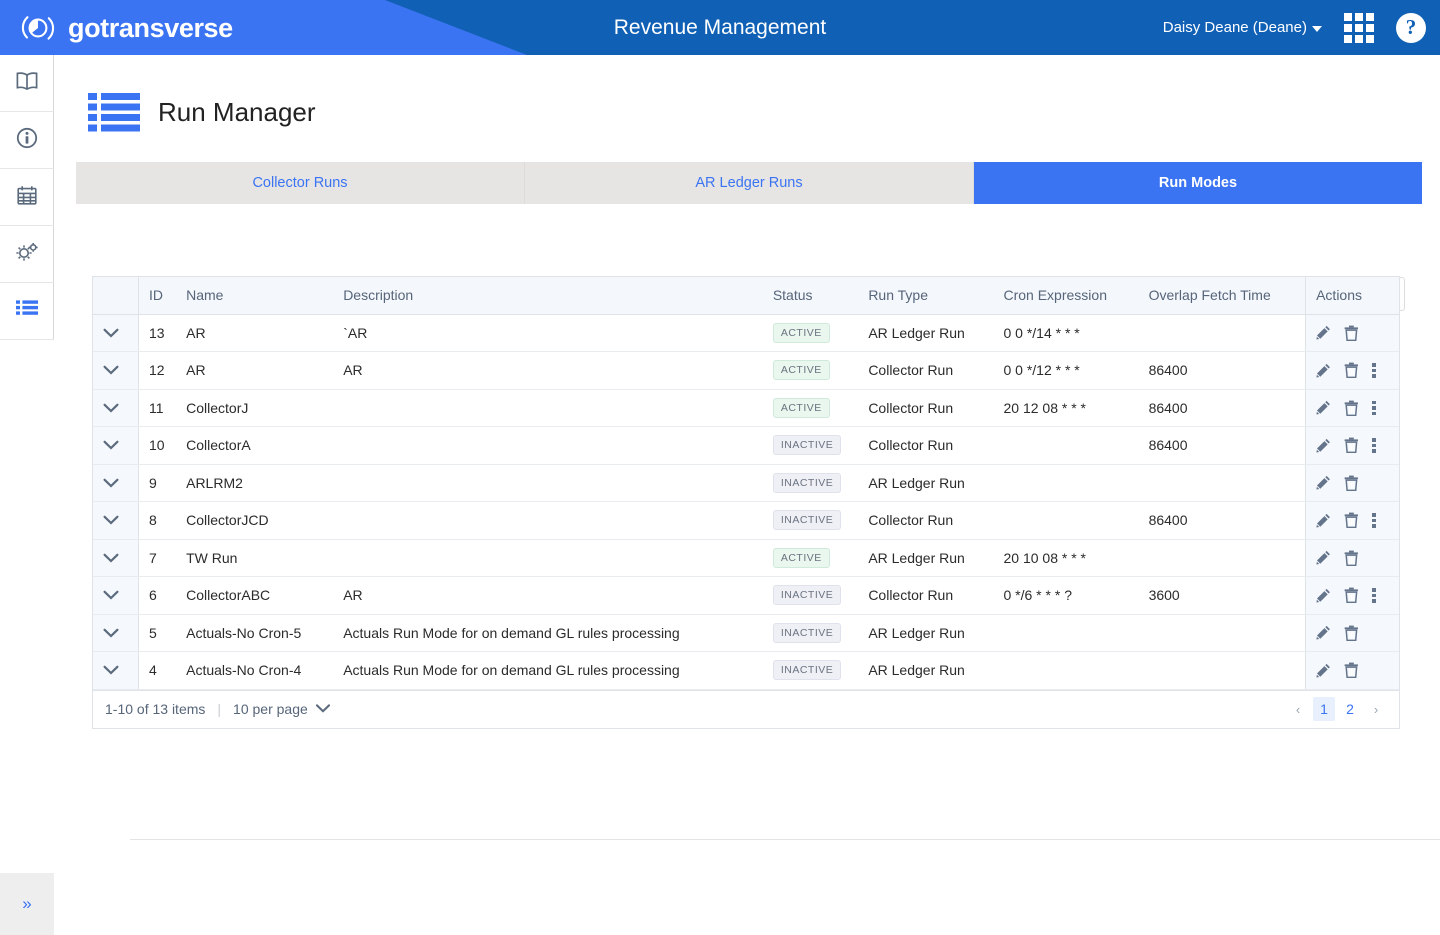 The height and width of the screenshot is (935, 1440). What do you see at coordinates (1198, 183) in the screenshot?
I see `tab-run-modes: Run Modes` at bounding box center [1198, 183].